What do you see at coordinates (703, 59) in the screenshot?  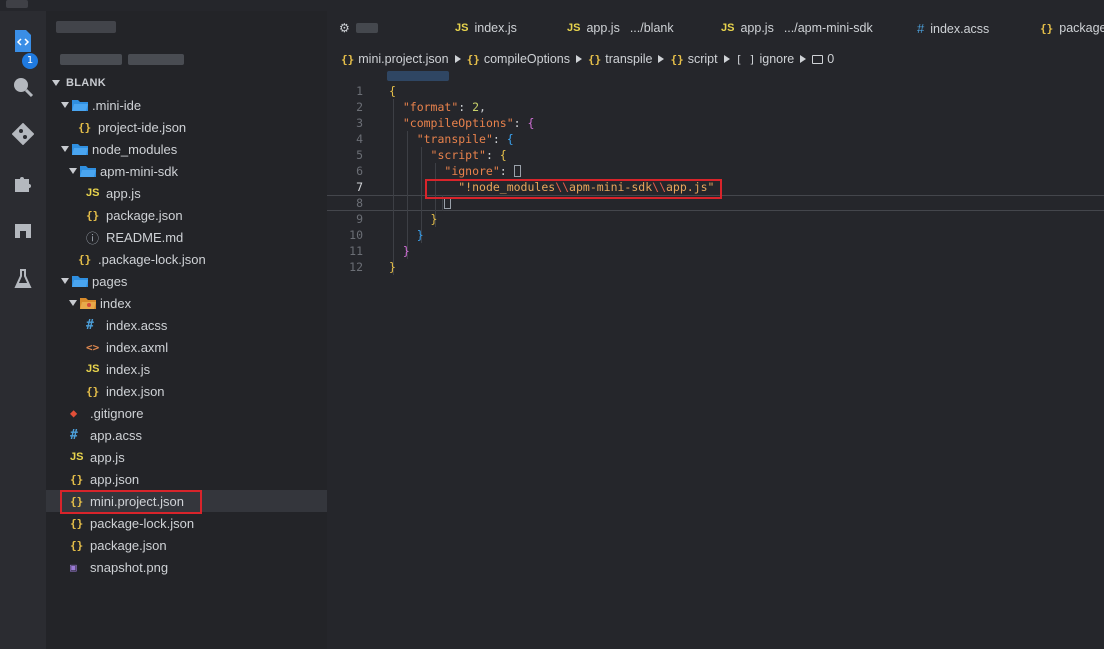 I see `breadcrumb-item: script` at bounding box center [703, 59].